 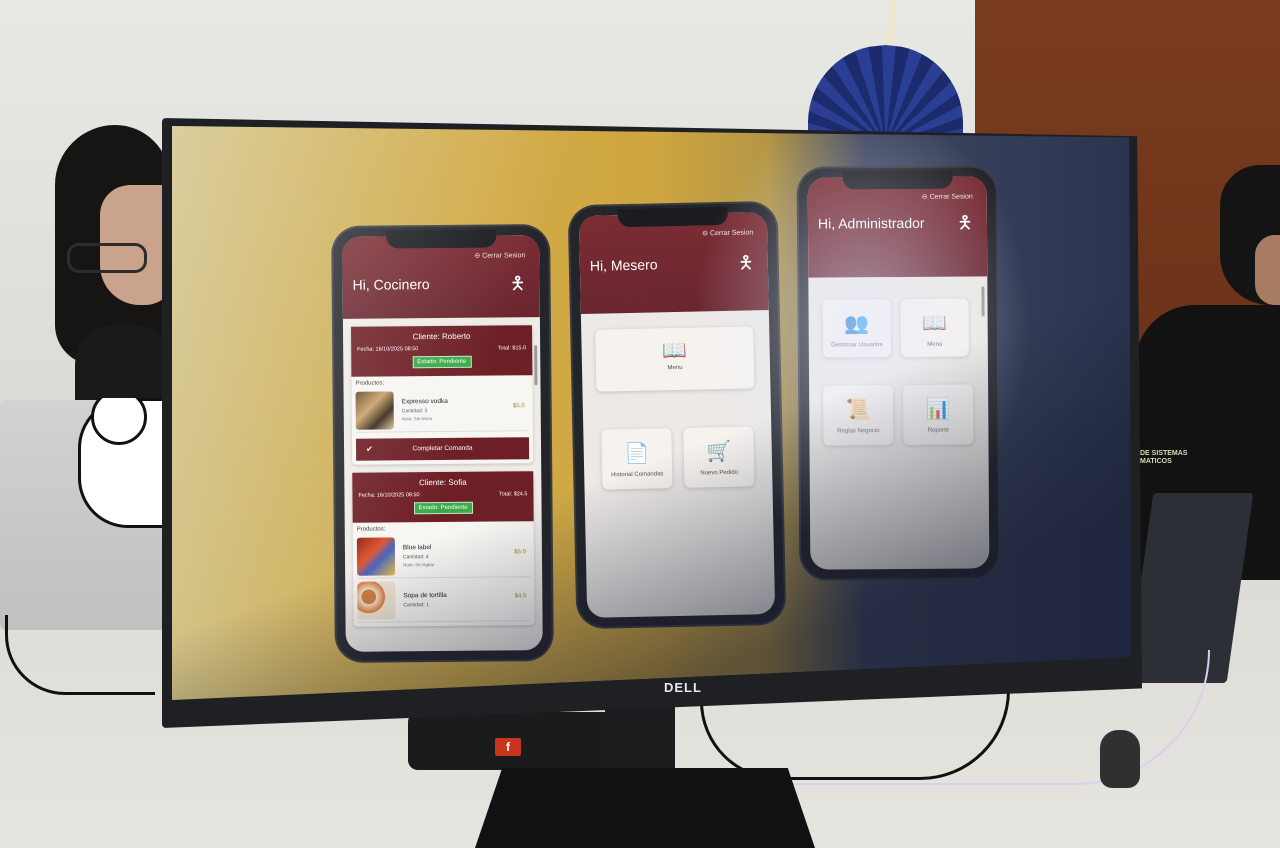 I want to click on cloud-sticker, so click(x=124, y=463).